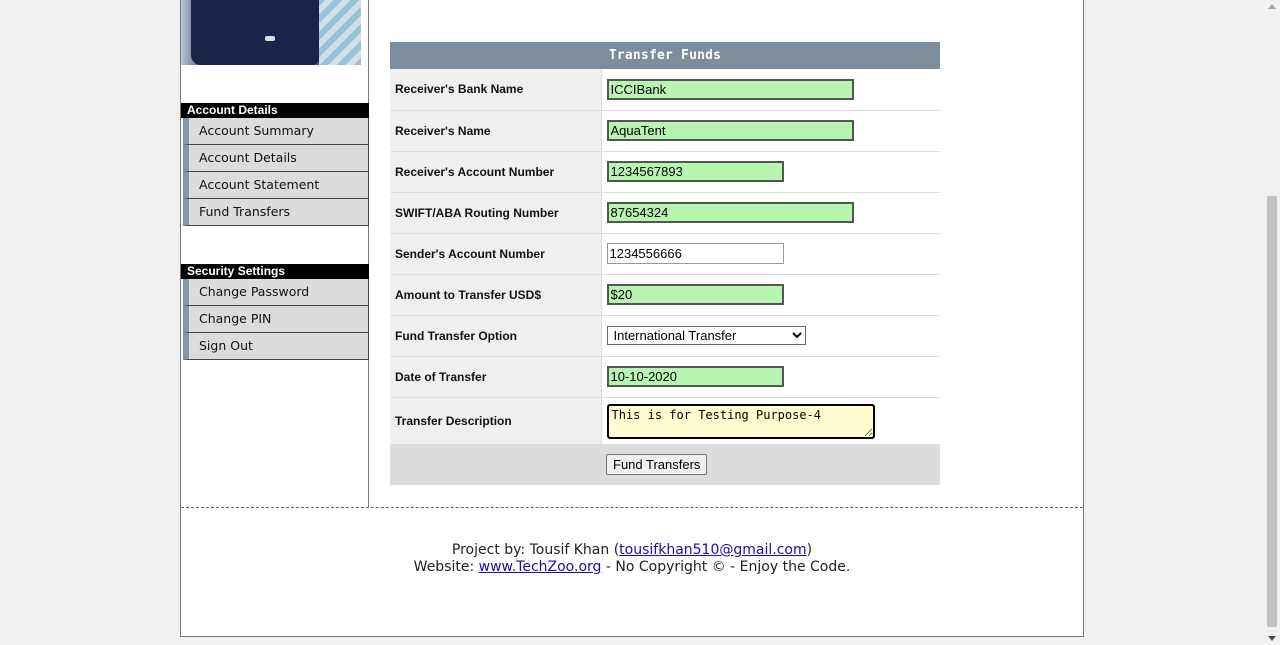 This screenshot has width=1280, height=645. What do you see at coordinates (276, 158) in the screenshot?
I see `menu-item-account-details: Account Details` at bounding box center [276, 158].